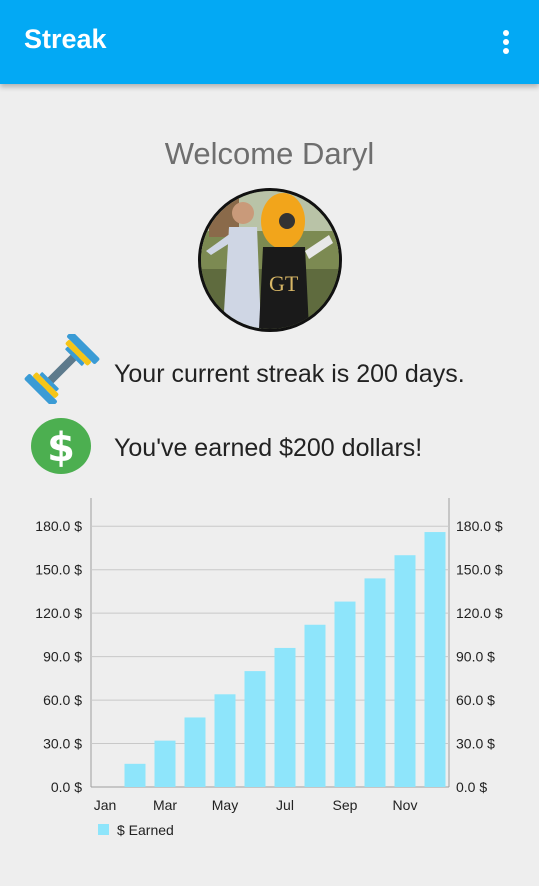  Describe the element at coordinates (405, 671) in the screenshot. I see `bar-nov` at that location.